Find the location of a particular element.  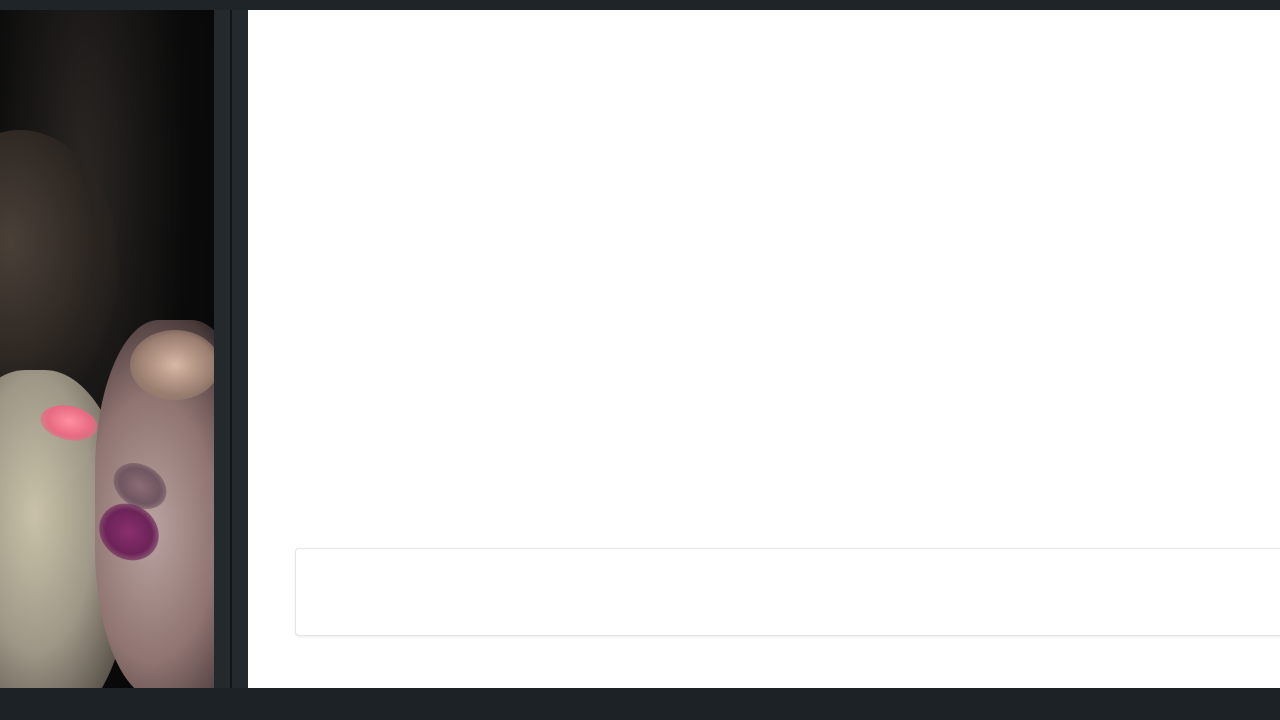

chat-input is located at coordinates (787, 592).